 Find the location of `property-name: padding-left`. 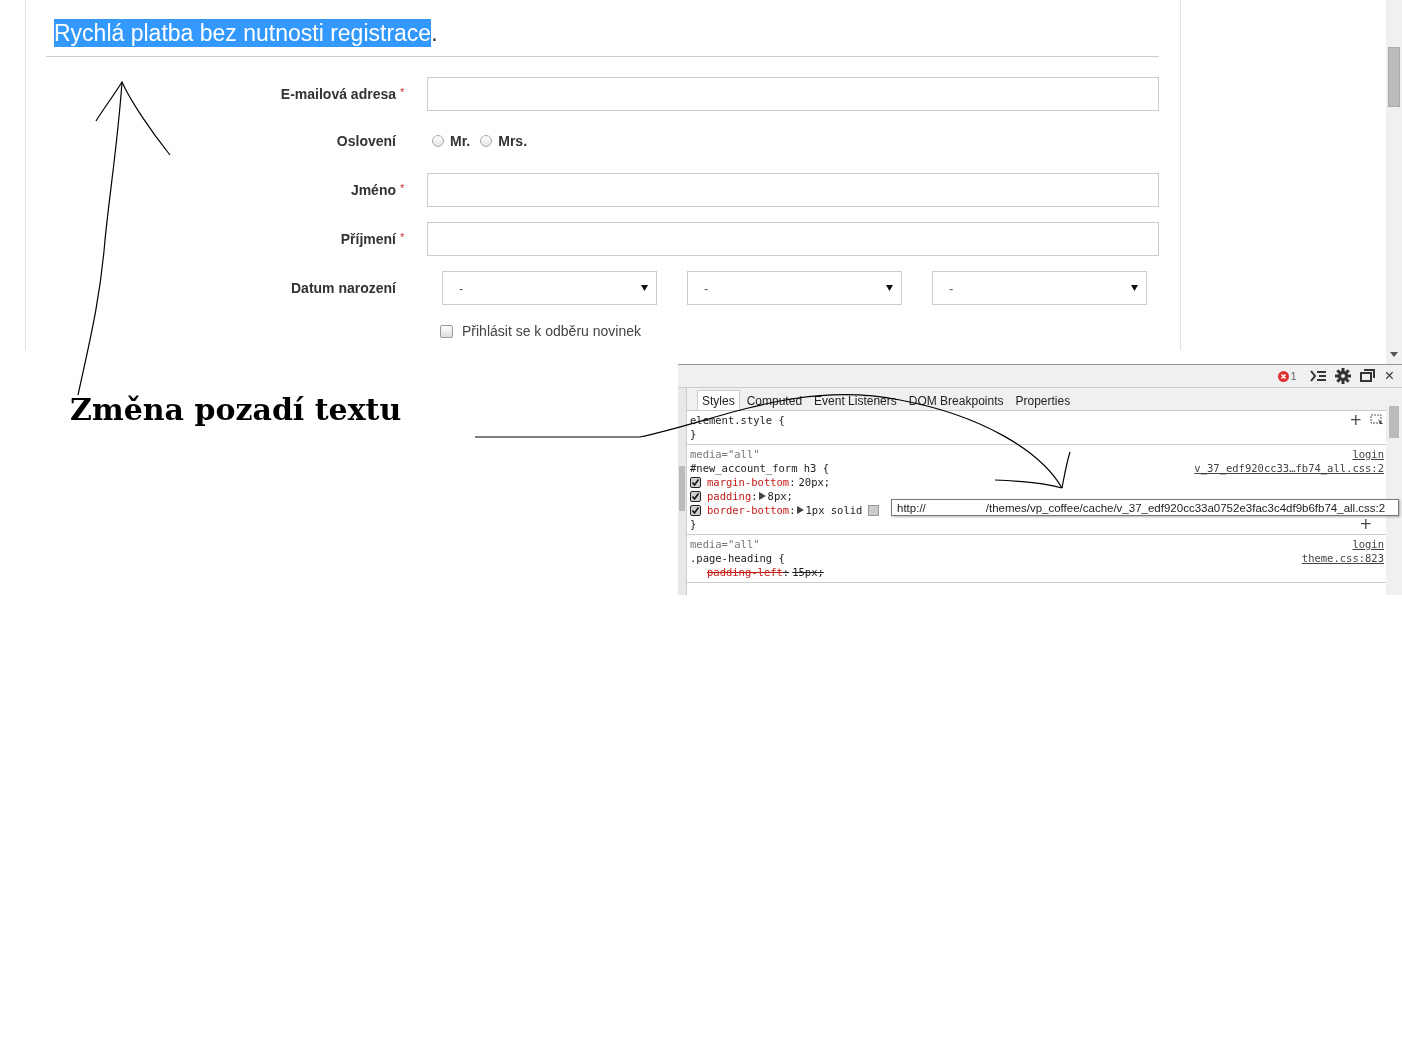

property-name: padding-left is located at coordinates (745, 572).